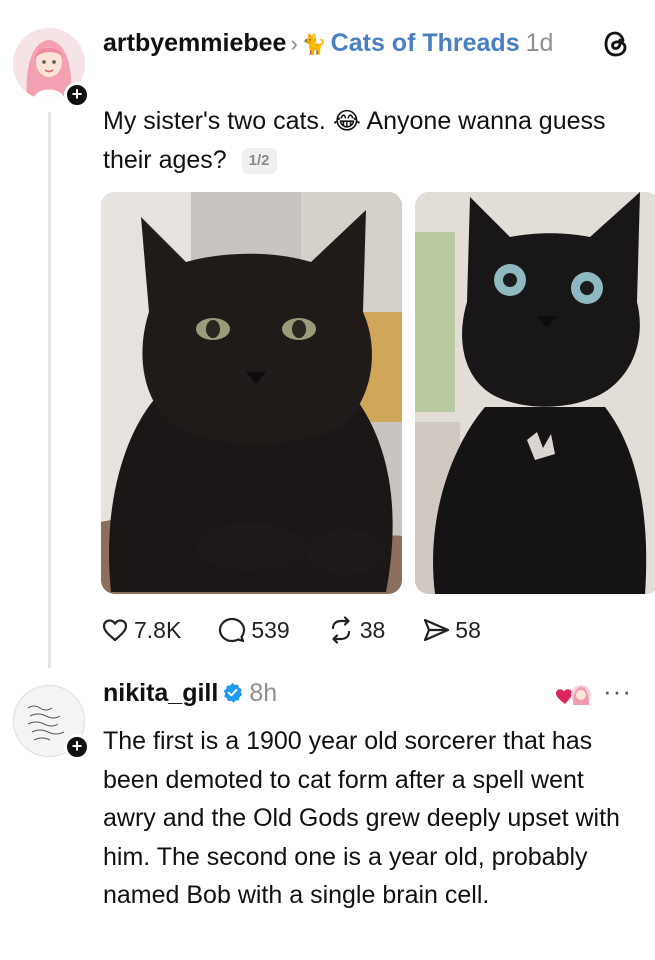  What do you see at coordinates (158, 629) in the screenshot?
I see `like-count: 7.8K` at bounding box center [158, 629].